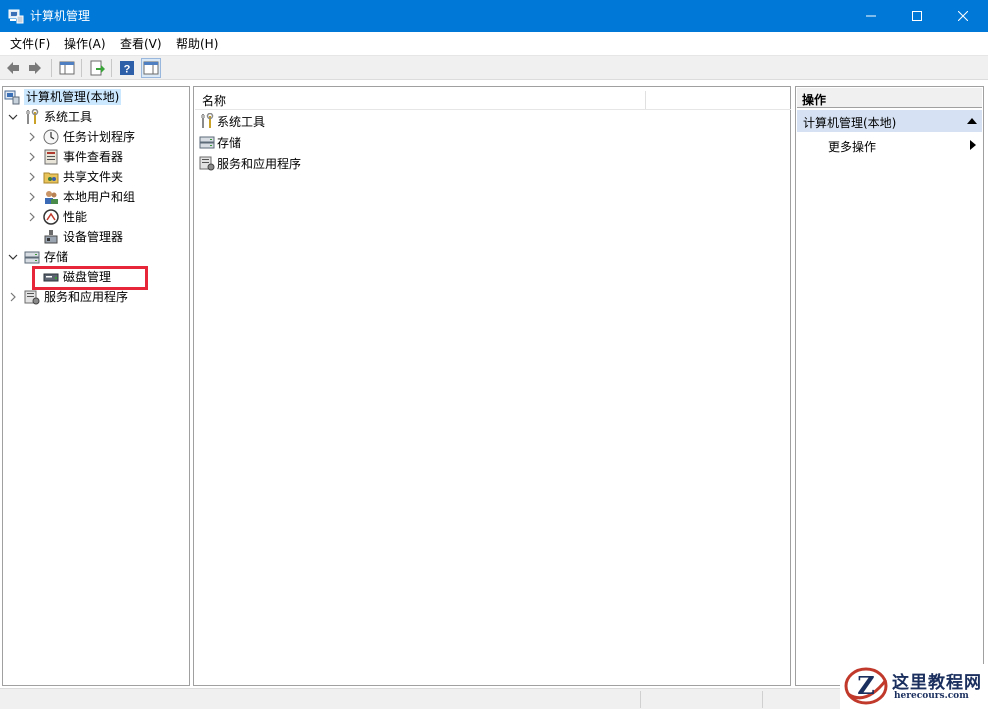 Image resolution: width=988 pixels, height=709 pixels. I want to click on performance-icon, so click(51, 217).